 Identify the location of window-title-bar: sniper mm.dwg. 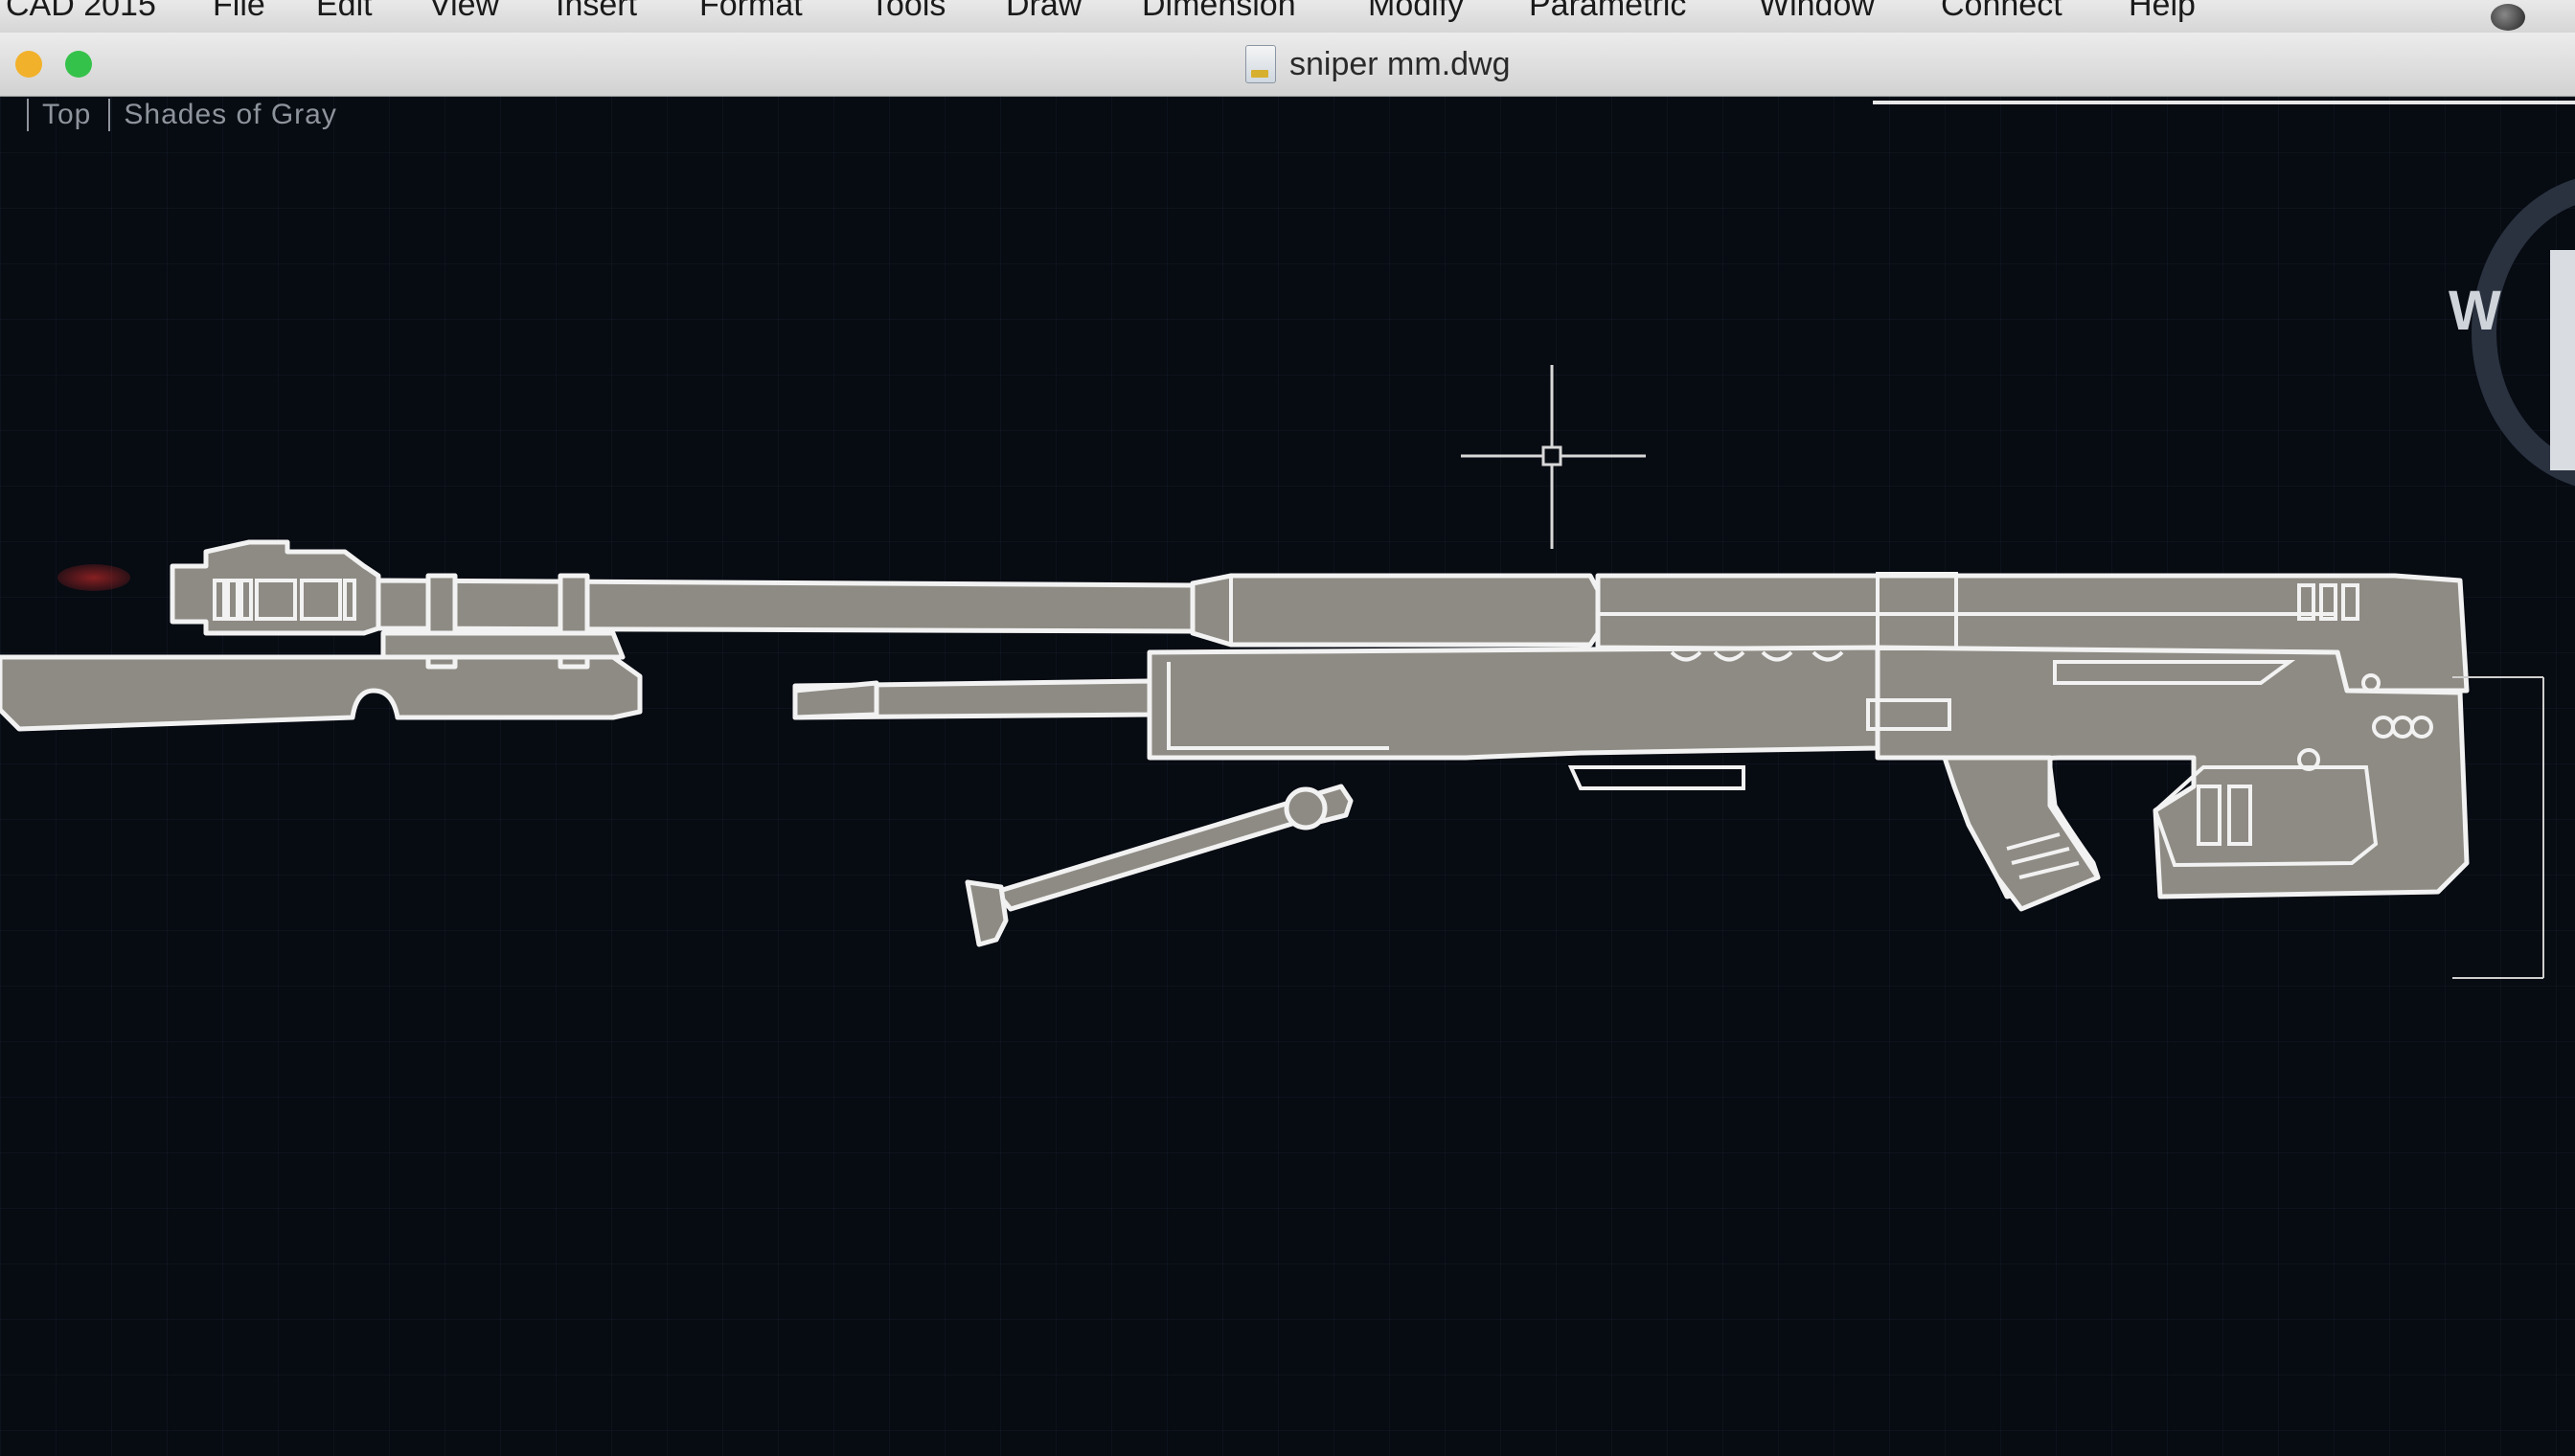
(1287, 66).